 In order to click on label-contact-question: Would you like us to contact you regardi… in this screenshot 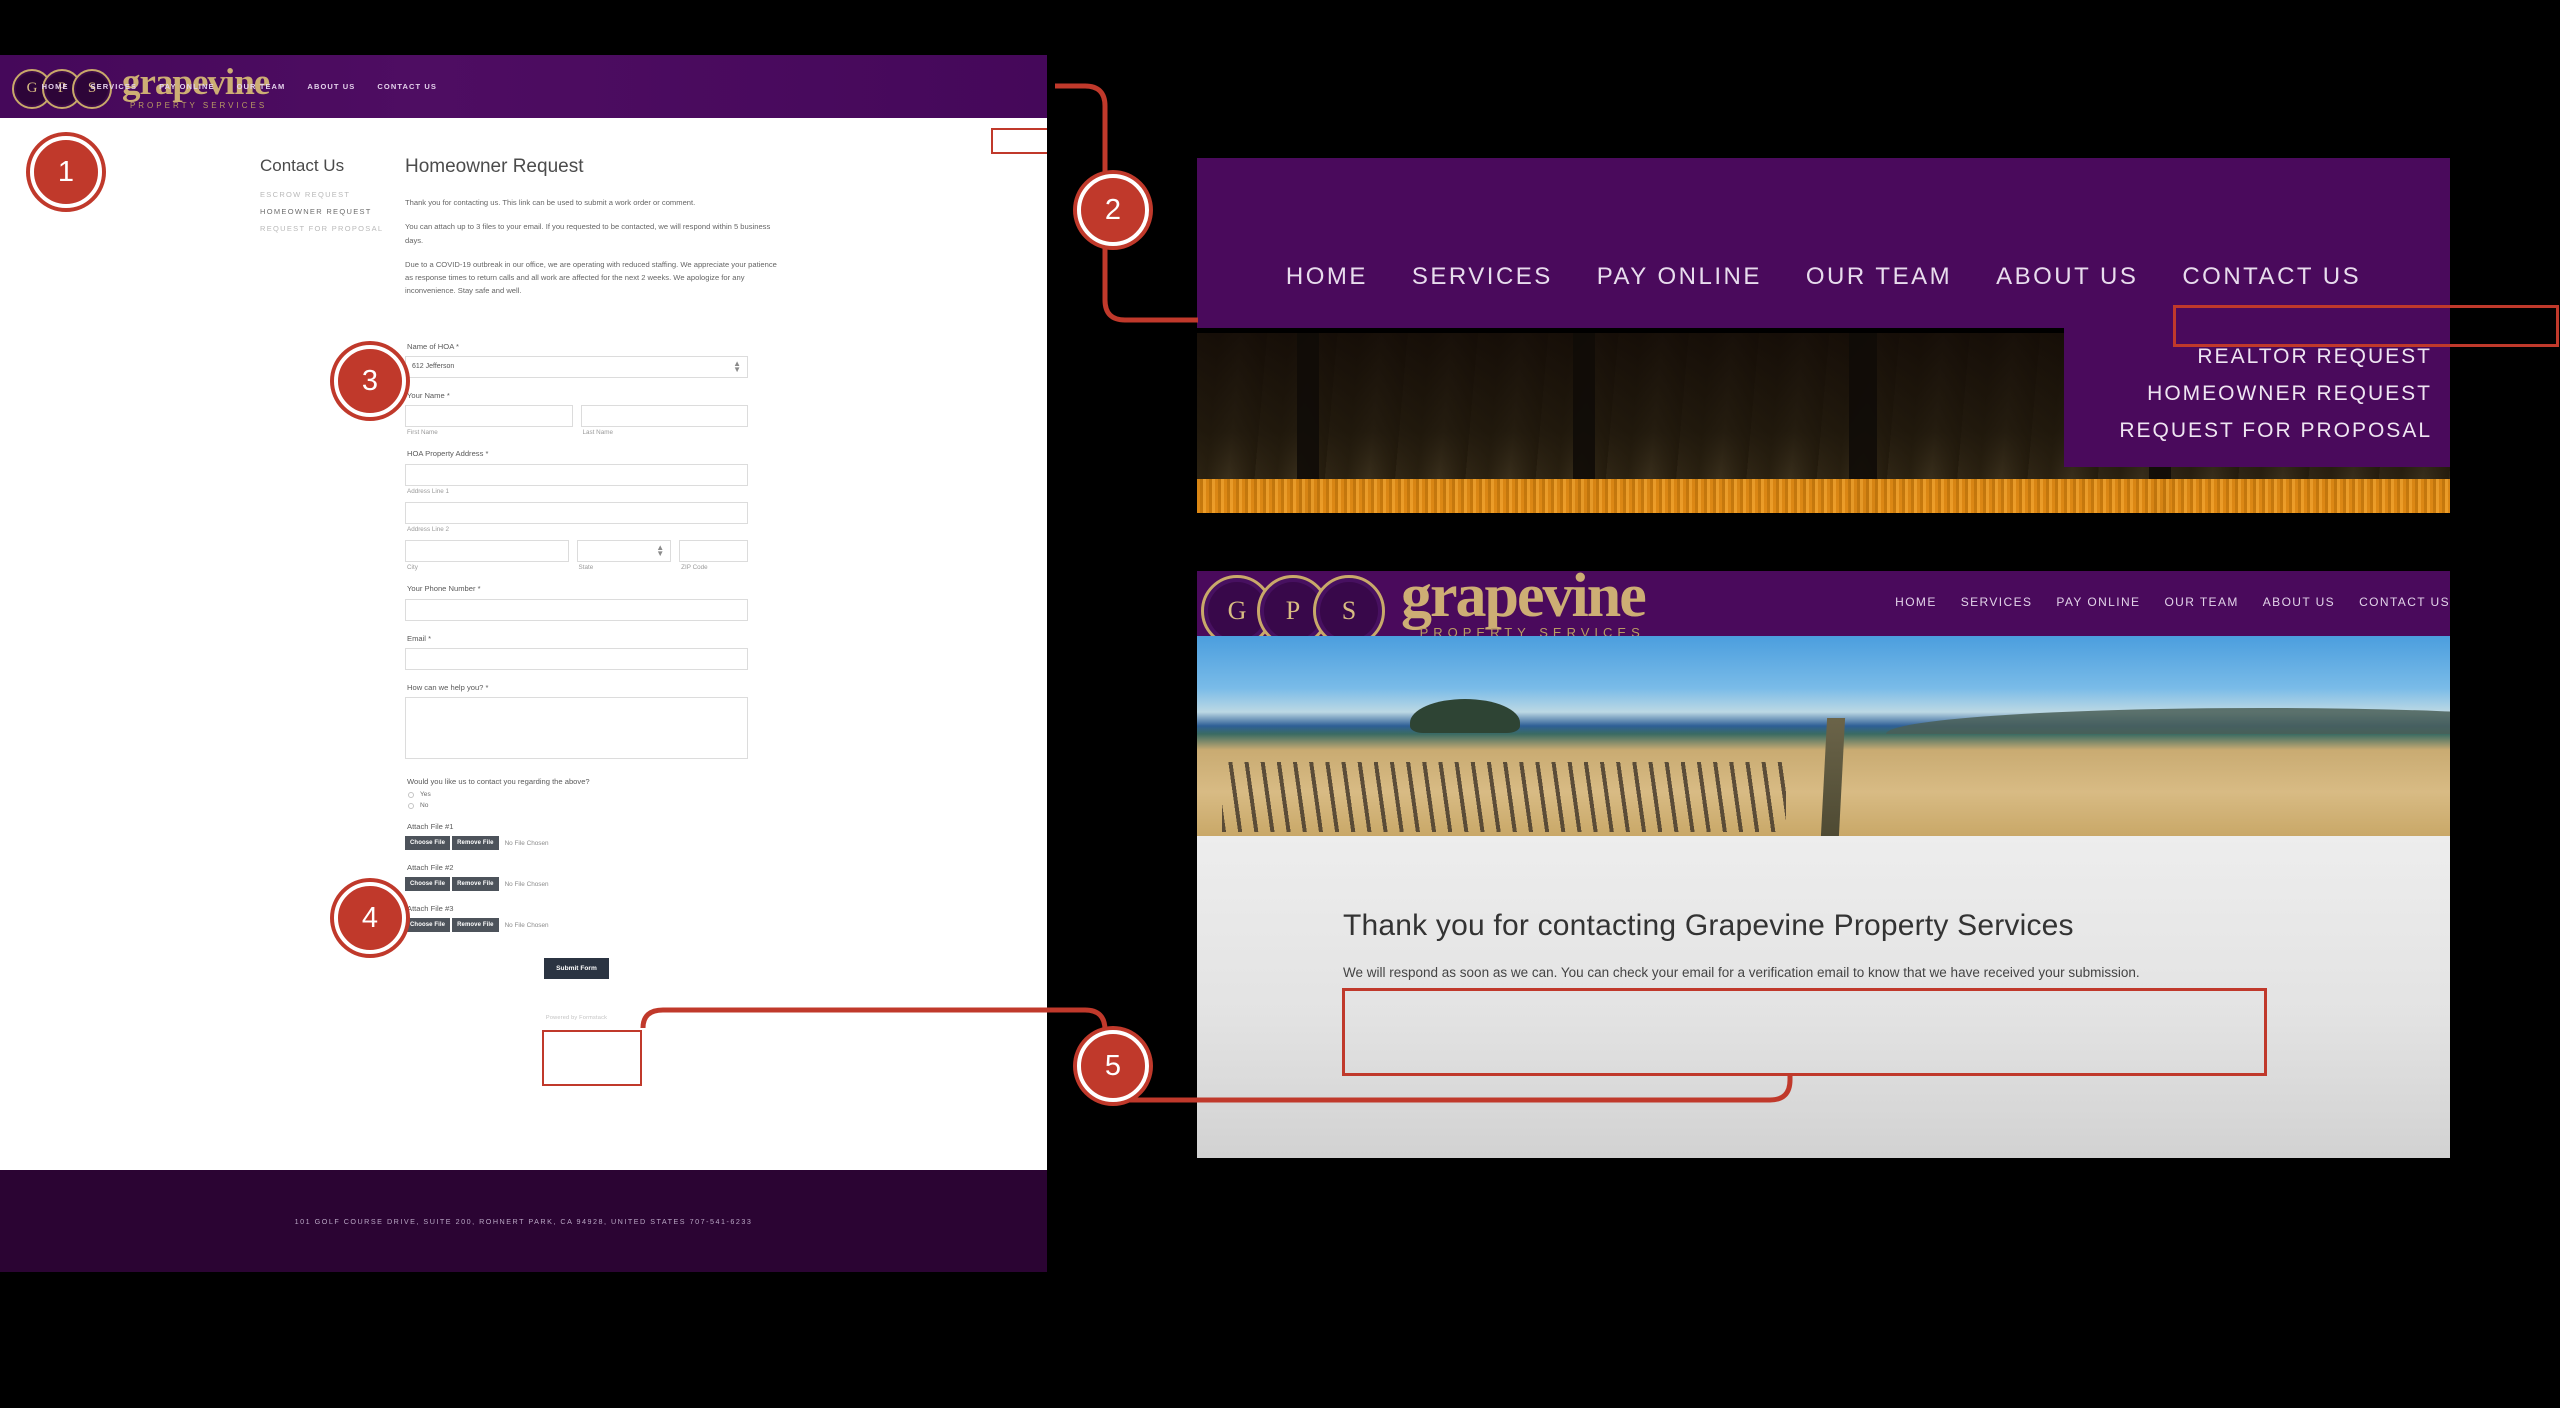, I will do `click(498, 782)`.